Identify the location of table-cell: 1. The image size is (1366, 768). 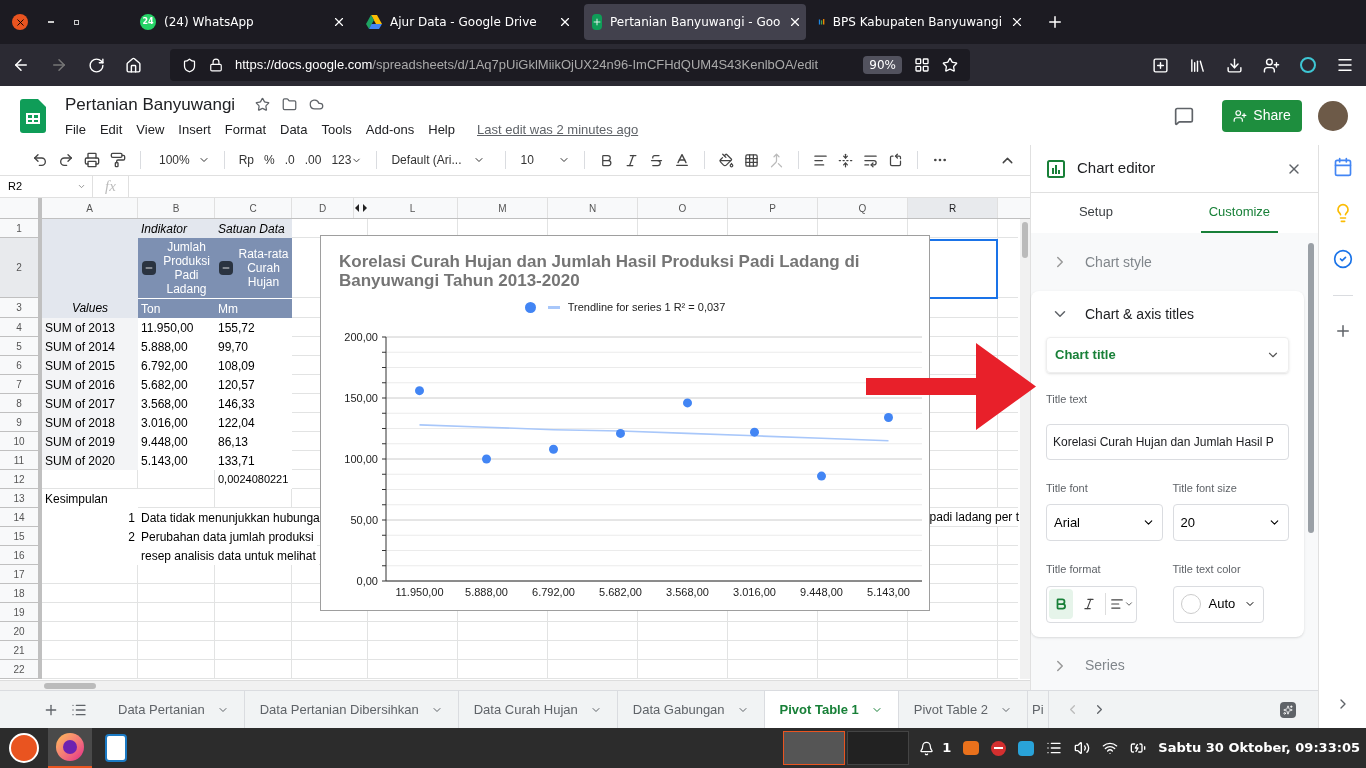
(90, 517).